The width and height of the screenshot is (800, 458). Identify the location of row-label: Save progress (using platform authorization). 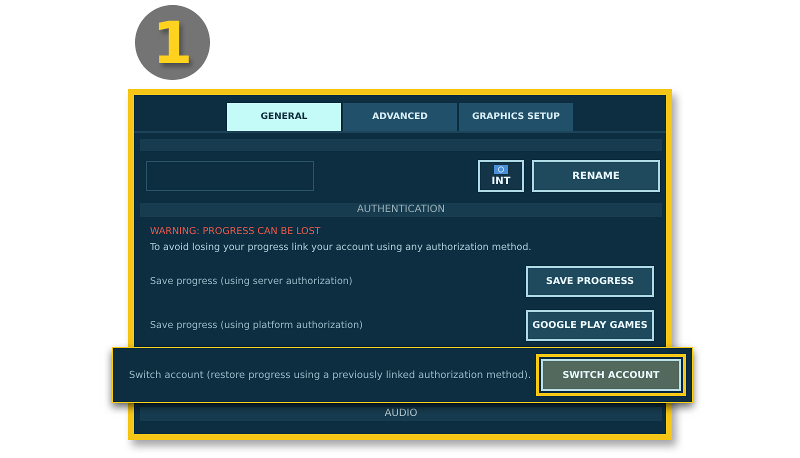
(256, 325).